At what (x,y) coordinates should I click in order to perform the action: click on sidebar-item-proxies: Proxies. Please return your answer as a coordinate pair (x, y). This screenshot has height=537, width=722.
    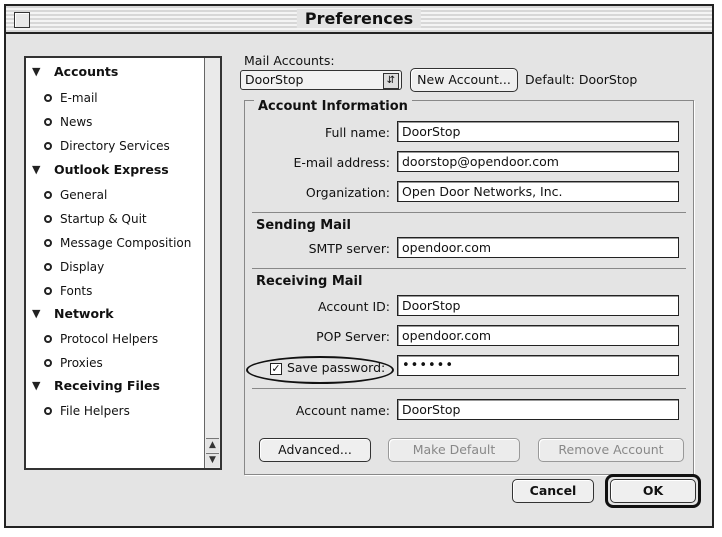
    Looking at the image, I should click on (73, 363).